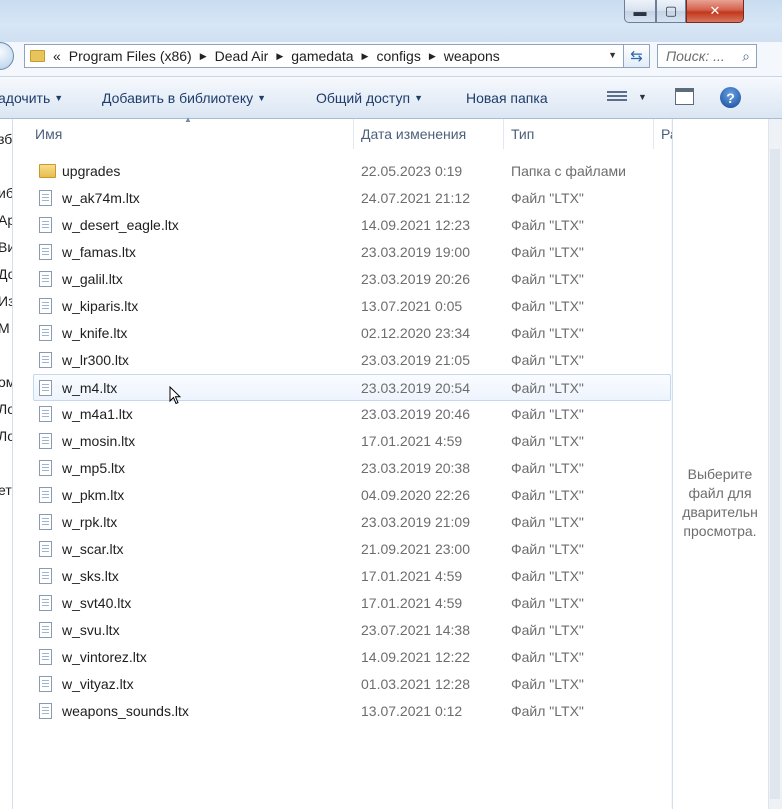  Describe the element at coordinates (242, 56) in the screenshot. I see `breadcrumb-item: Dead Air` at that location.